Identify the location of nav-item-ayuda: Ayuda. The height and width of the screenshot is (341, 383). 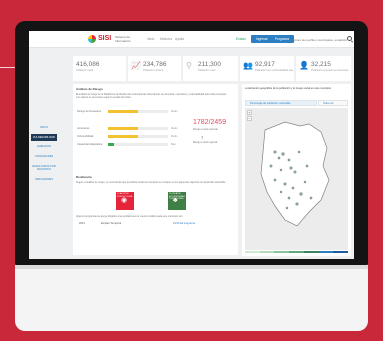
(179, 39).